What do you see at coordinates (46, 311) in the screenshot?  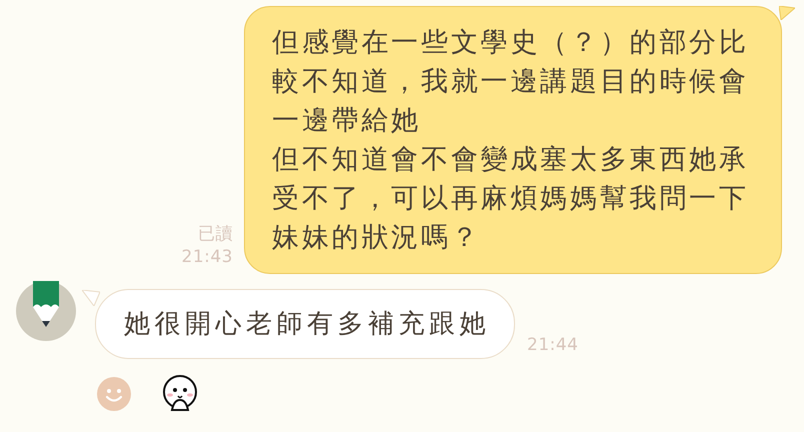 I see `avatar-icon` at bounding box center [46, 311].